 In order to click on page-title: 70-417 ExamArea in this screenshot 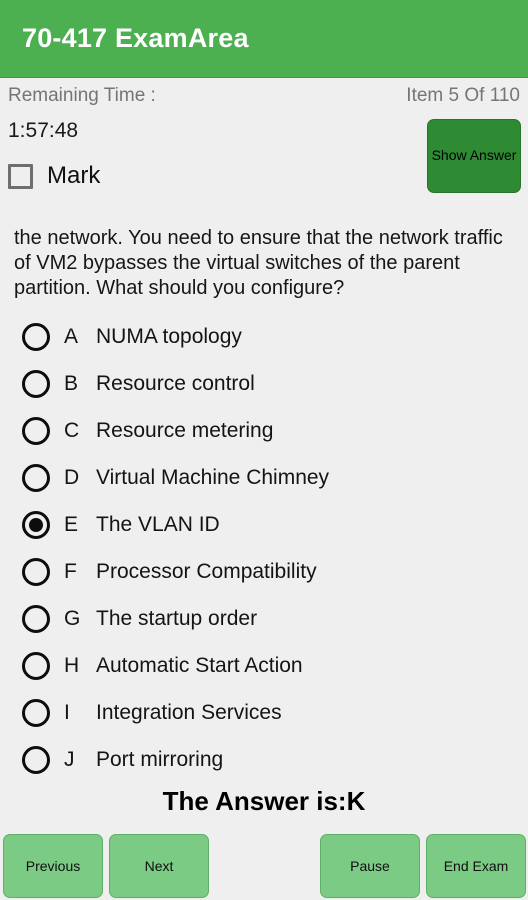, I will do `click(135, 38)`.